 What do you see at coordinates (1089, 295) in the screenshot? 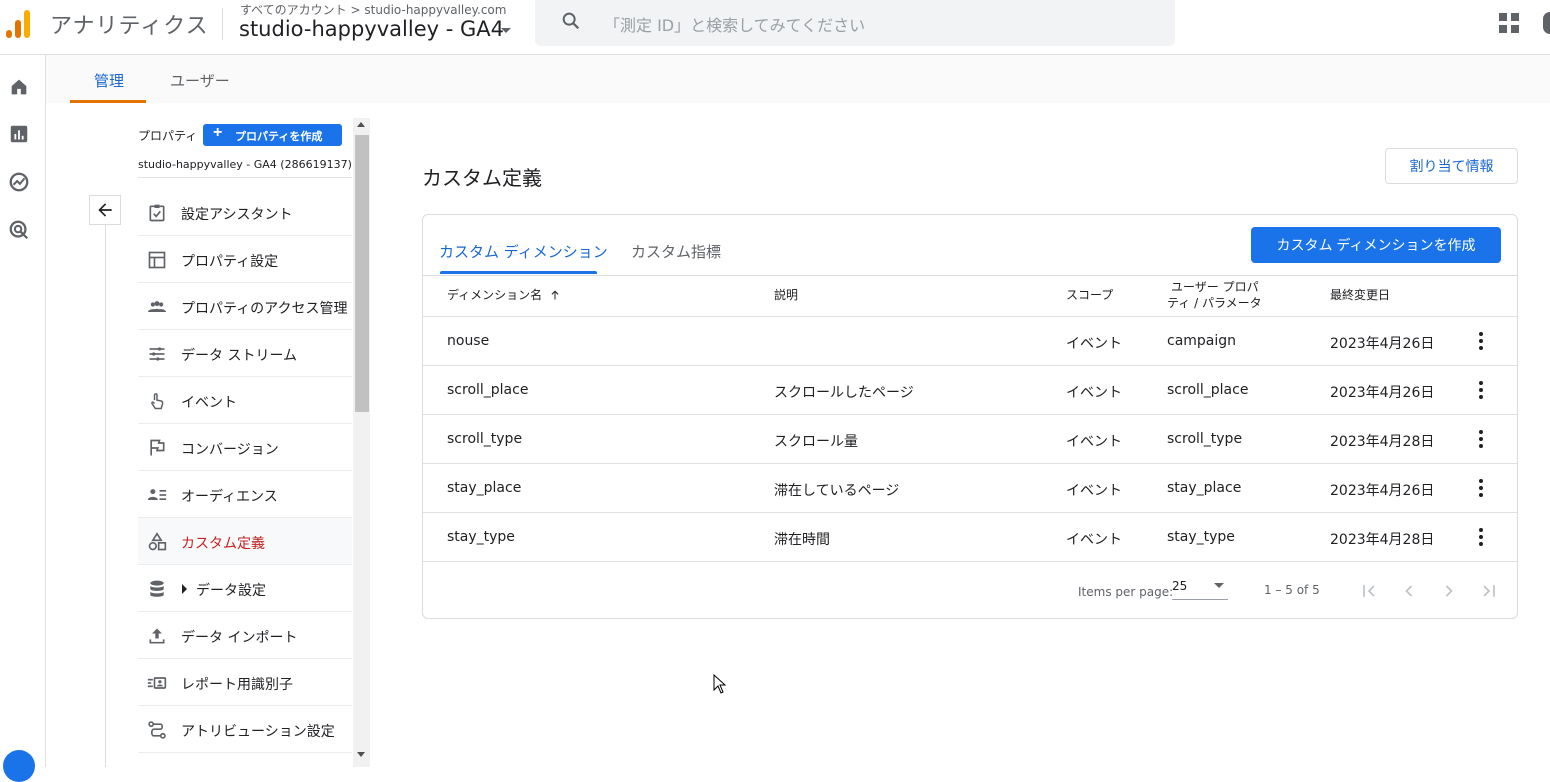
I see `column-header-scope: スコープ` at bounding box center [1089, 295].